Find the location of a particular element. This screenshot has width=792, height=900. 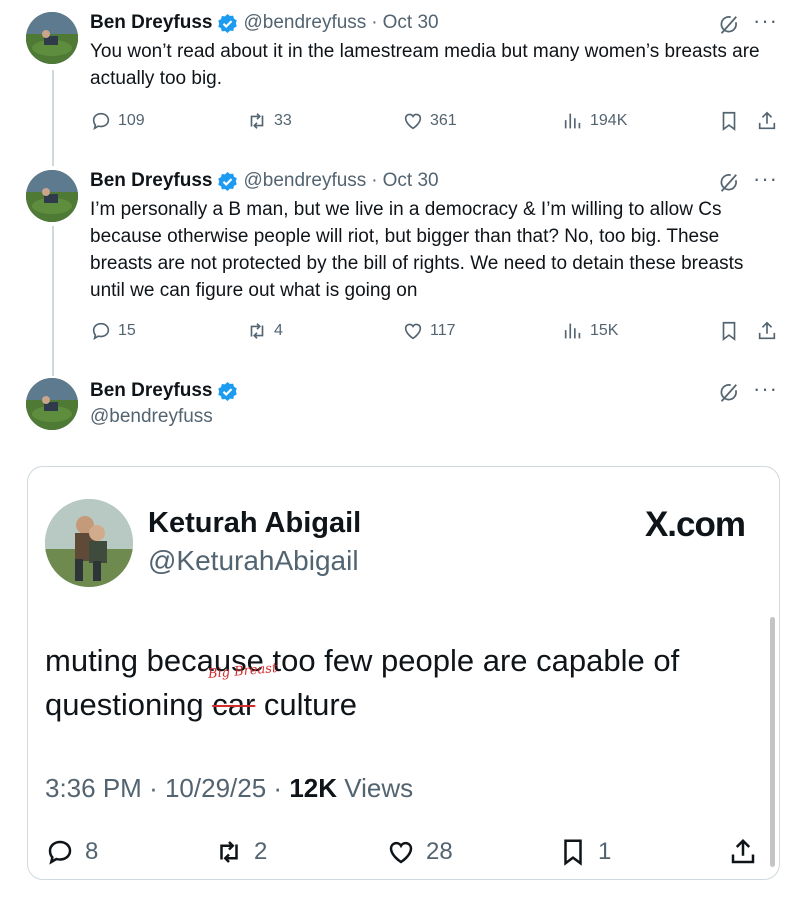

embedded-time: 3:36 PM is located at coordinates (93, 788).